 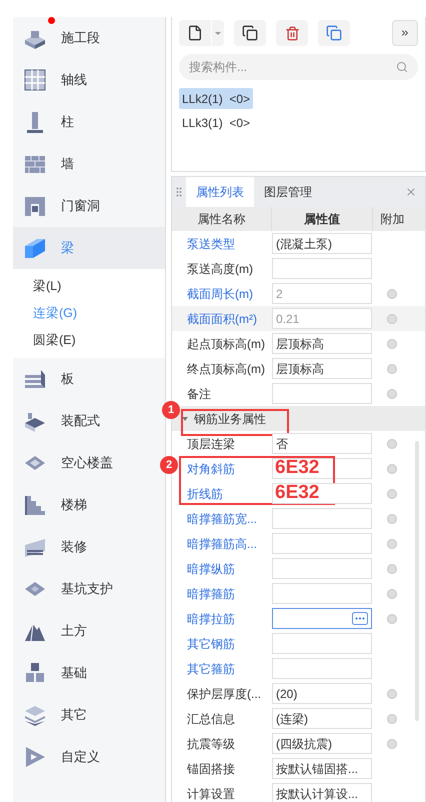 What do you see at coordinates (89, 505) in the screenshot?
I see `sidebar-item: 楼梯` at bounding box center [89, 505].